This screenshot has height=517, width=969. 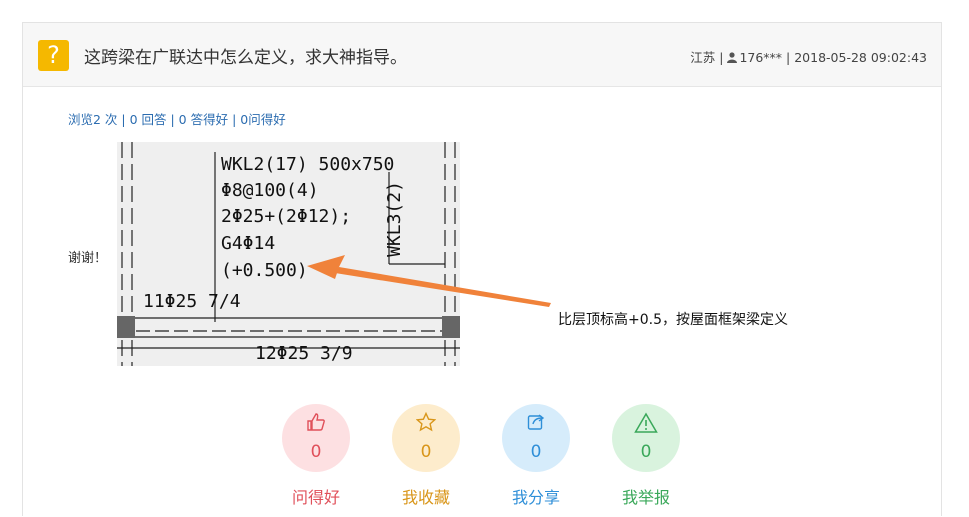 I want to click on good-question-label: 问得好, so click(x=315, y=497).